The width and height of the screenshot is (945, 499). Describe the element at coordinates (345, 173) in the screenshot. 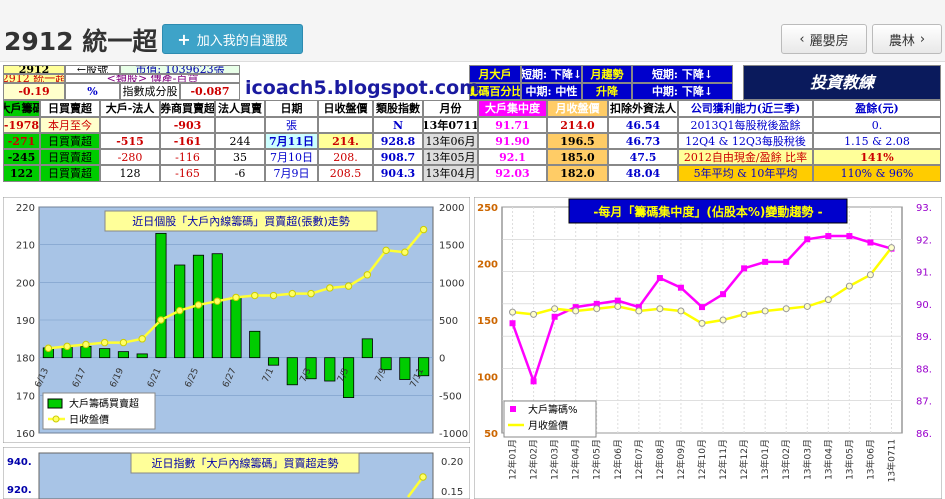

I see `table-cell: 208.5` at that location.